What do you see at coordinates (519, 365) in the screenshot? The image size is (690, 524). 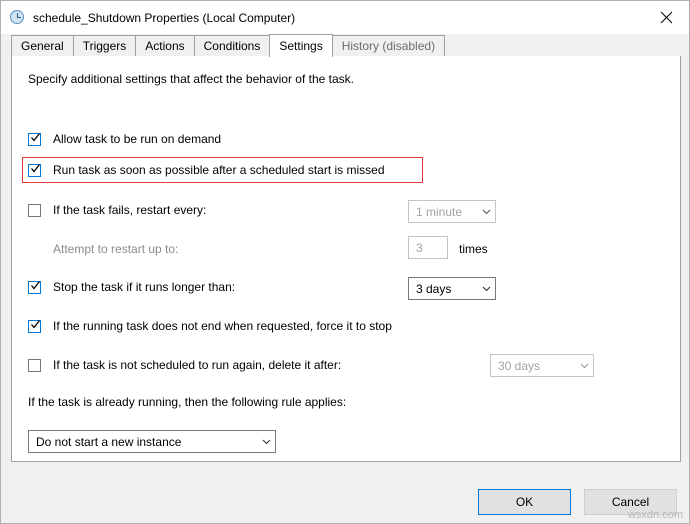 I see `delete-after-value: 30 days` at bounding box center [519, 365].